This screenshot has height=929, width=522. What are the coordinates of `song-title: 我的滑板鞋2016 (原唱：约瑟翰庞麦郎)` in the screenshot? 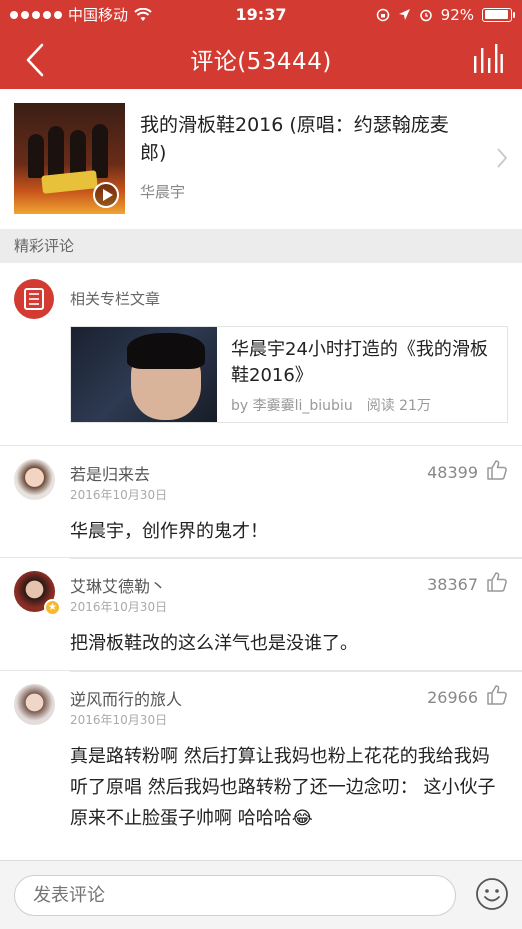 It's located at (294, 139).